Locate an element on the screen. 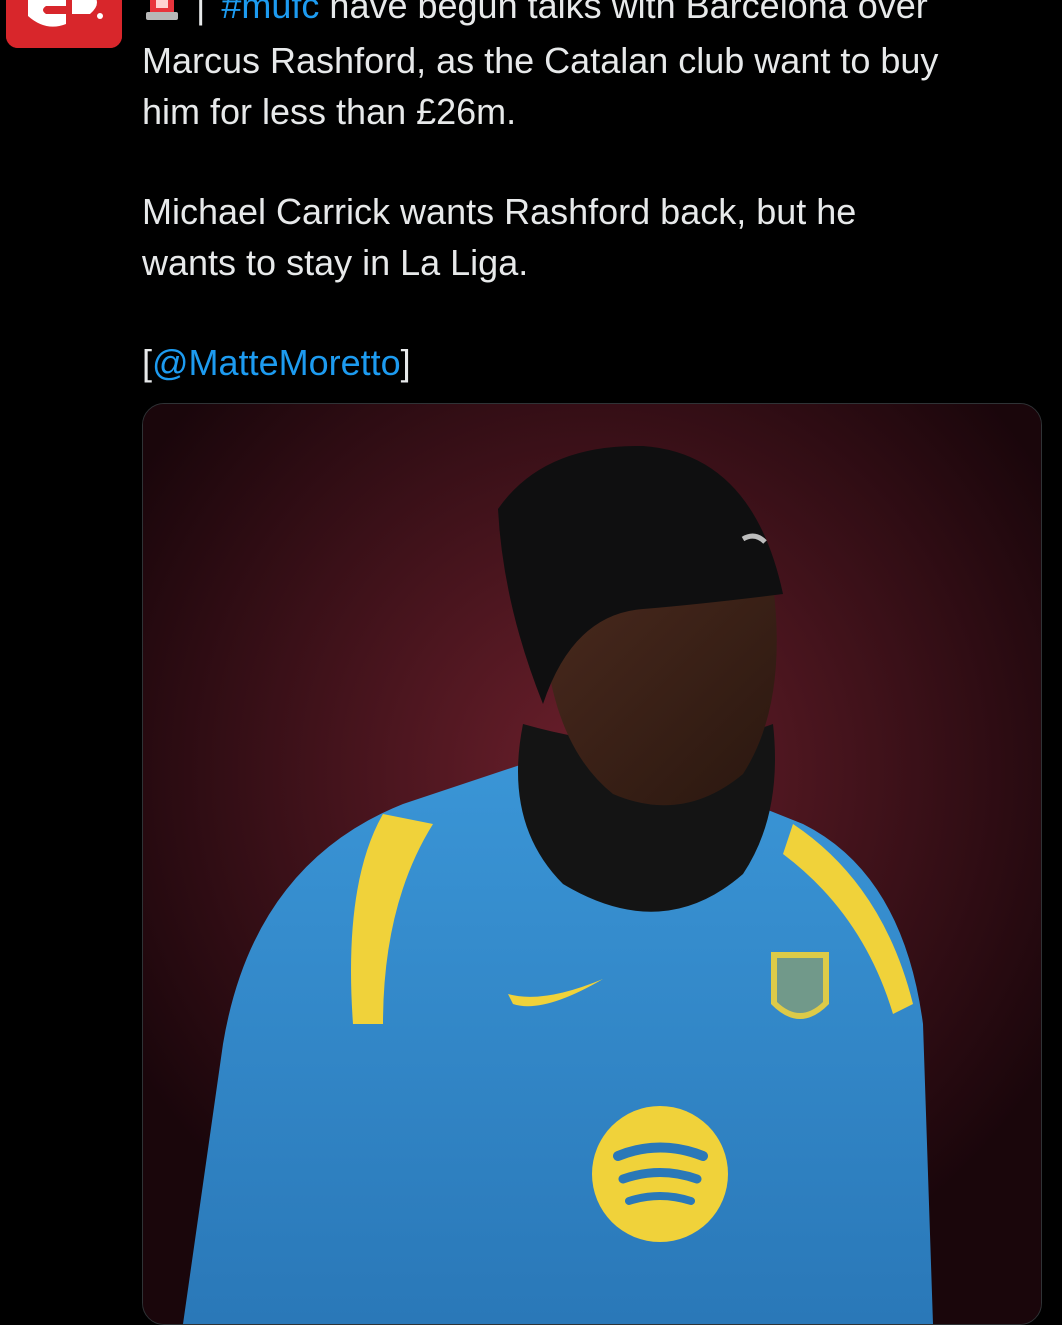 The width and height of the screenshot is (1062, 1325). rotating-light-icon is located at coordinates (162, 17).